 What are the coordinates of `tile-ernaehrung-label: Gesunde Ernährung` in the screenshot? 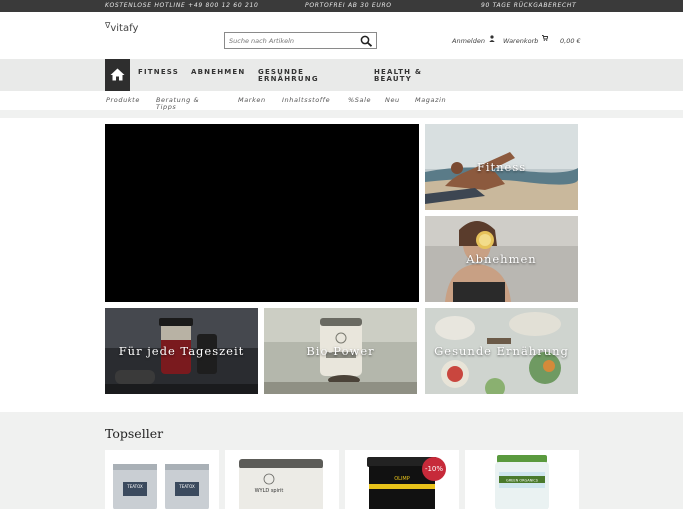 It's located at (501, 351).